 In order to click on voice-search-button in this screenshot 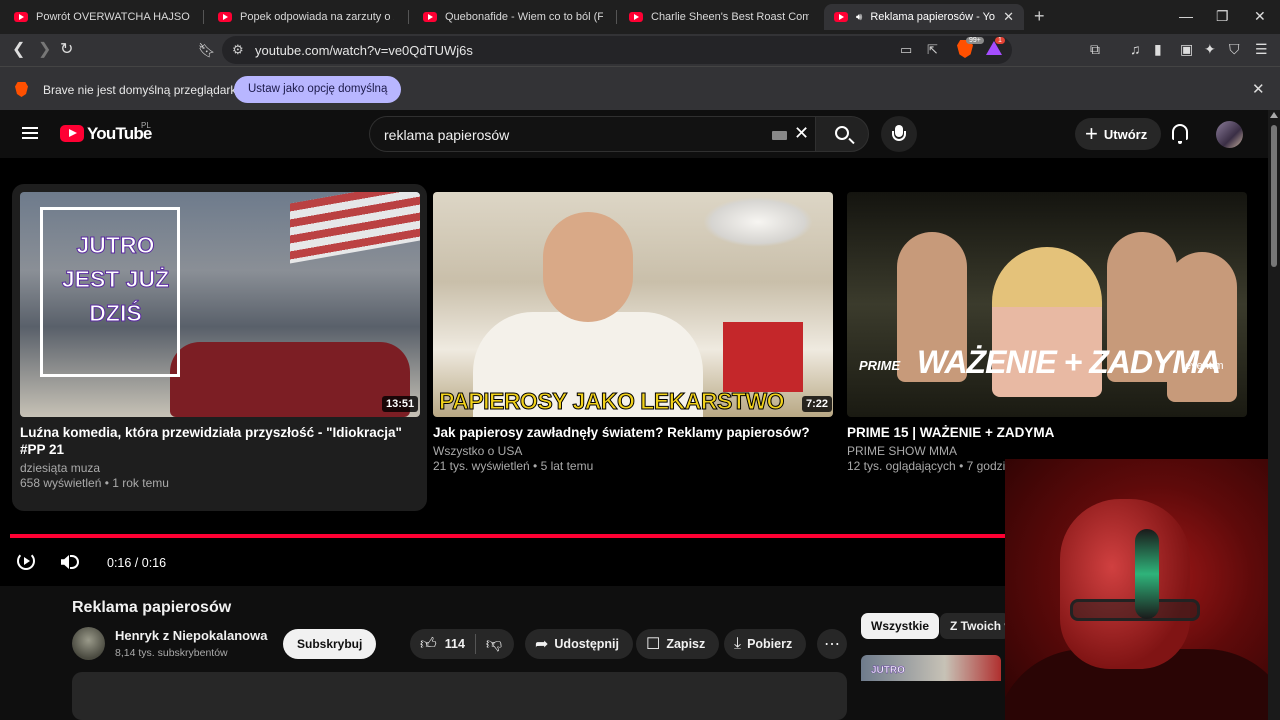, I will do `click(899, 134)`.